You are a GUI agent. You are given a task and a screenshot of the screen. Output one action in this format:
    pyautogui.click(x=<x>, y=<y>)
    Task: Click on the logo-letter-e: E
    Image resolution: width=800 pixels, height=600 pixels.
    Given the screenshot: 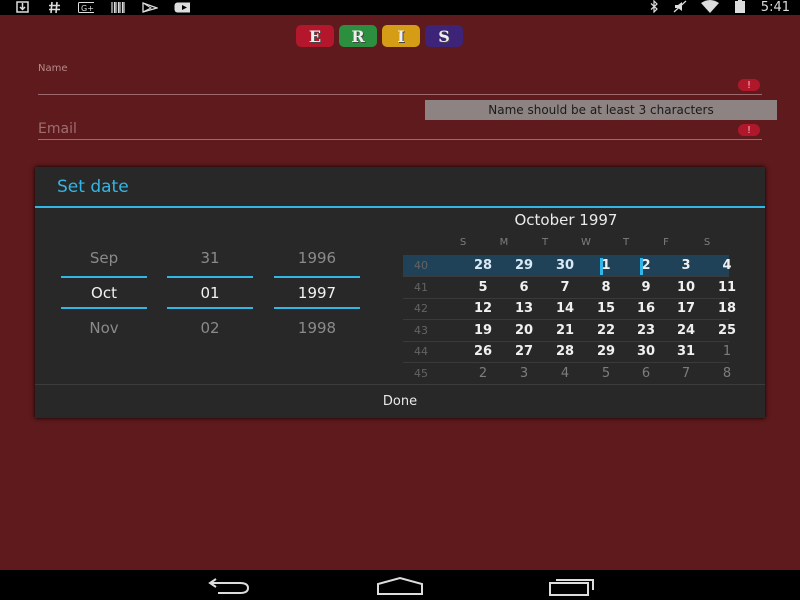 What is the action you would take?
    pyautogui.click(x=315, y=36)
    